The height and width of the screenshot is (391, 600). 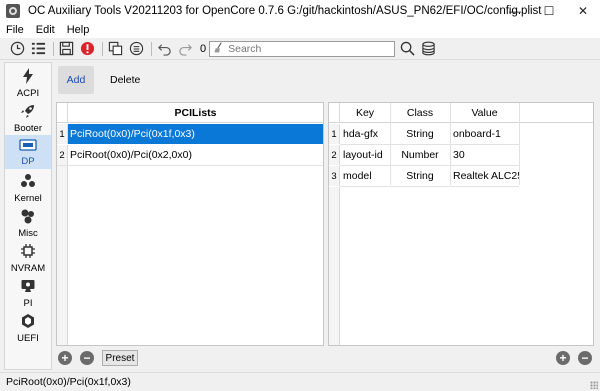 What do you see at coordinates (78, 30) in the screenshot?
I see `menu-help: Help` at bounding box center [78, 30].